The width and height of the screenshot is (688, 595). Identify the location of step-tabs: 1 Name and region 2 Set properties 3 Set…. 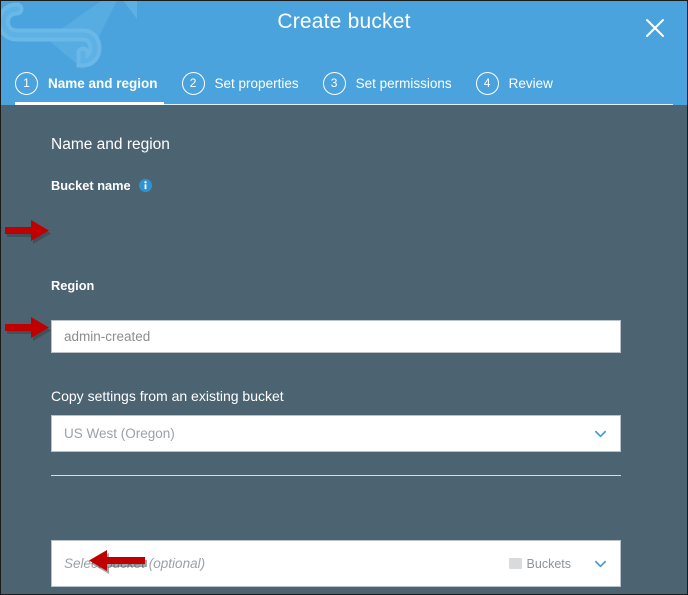
(344, 84).